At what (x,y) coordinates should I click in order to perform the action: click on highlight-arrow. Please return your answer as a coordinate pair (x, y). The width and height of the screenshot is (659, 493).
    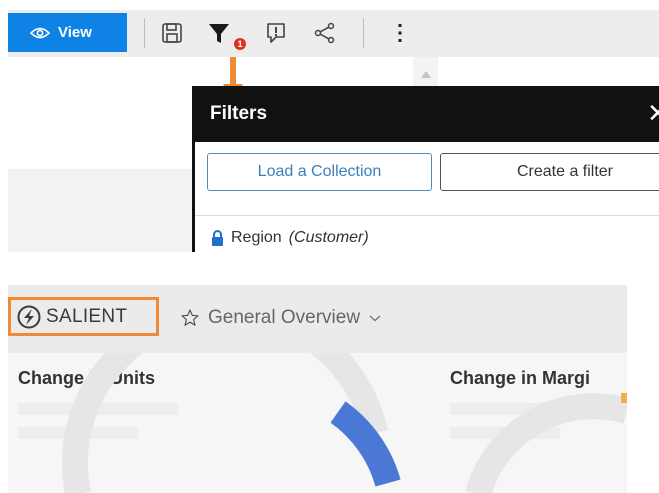
    Looking at the image, I should click on (233, 72).